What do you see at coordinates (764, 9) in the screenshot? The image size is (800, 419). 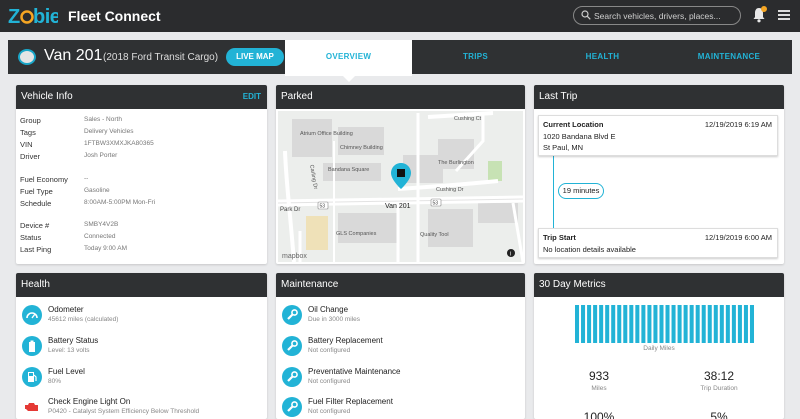 I see `notification-dot` at bounding box center [764, 9].